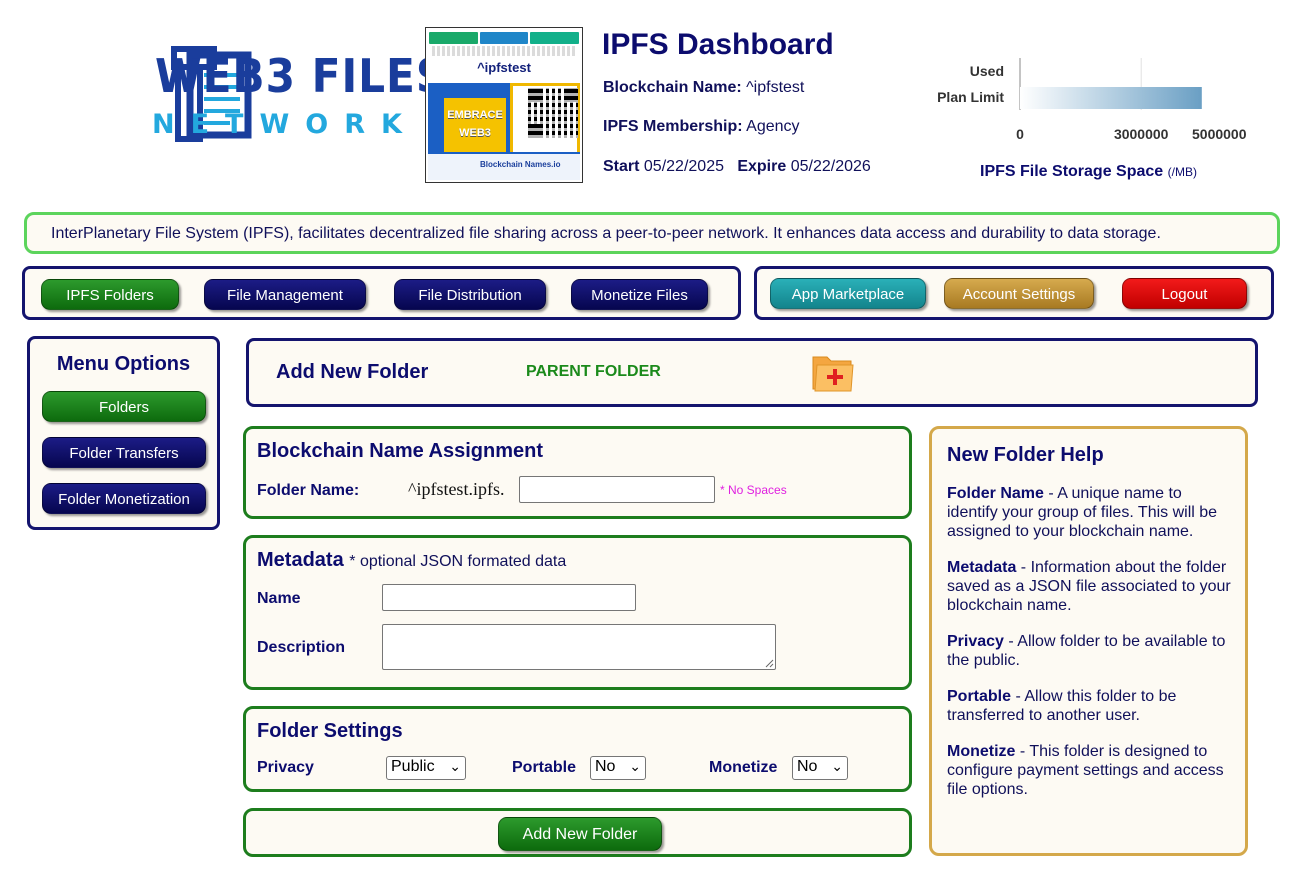 This screenshot has height=893, width=1304. I want to click on badge-ribbon, so click(504, 38).